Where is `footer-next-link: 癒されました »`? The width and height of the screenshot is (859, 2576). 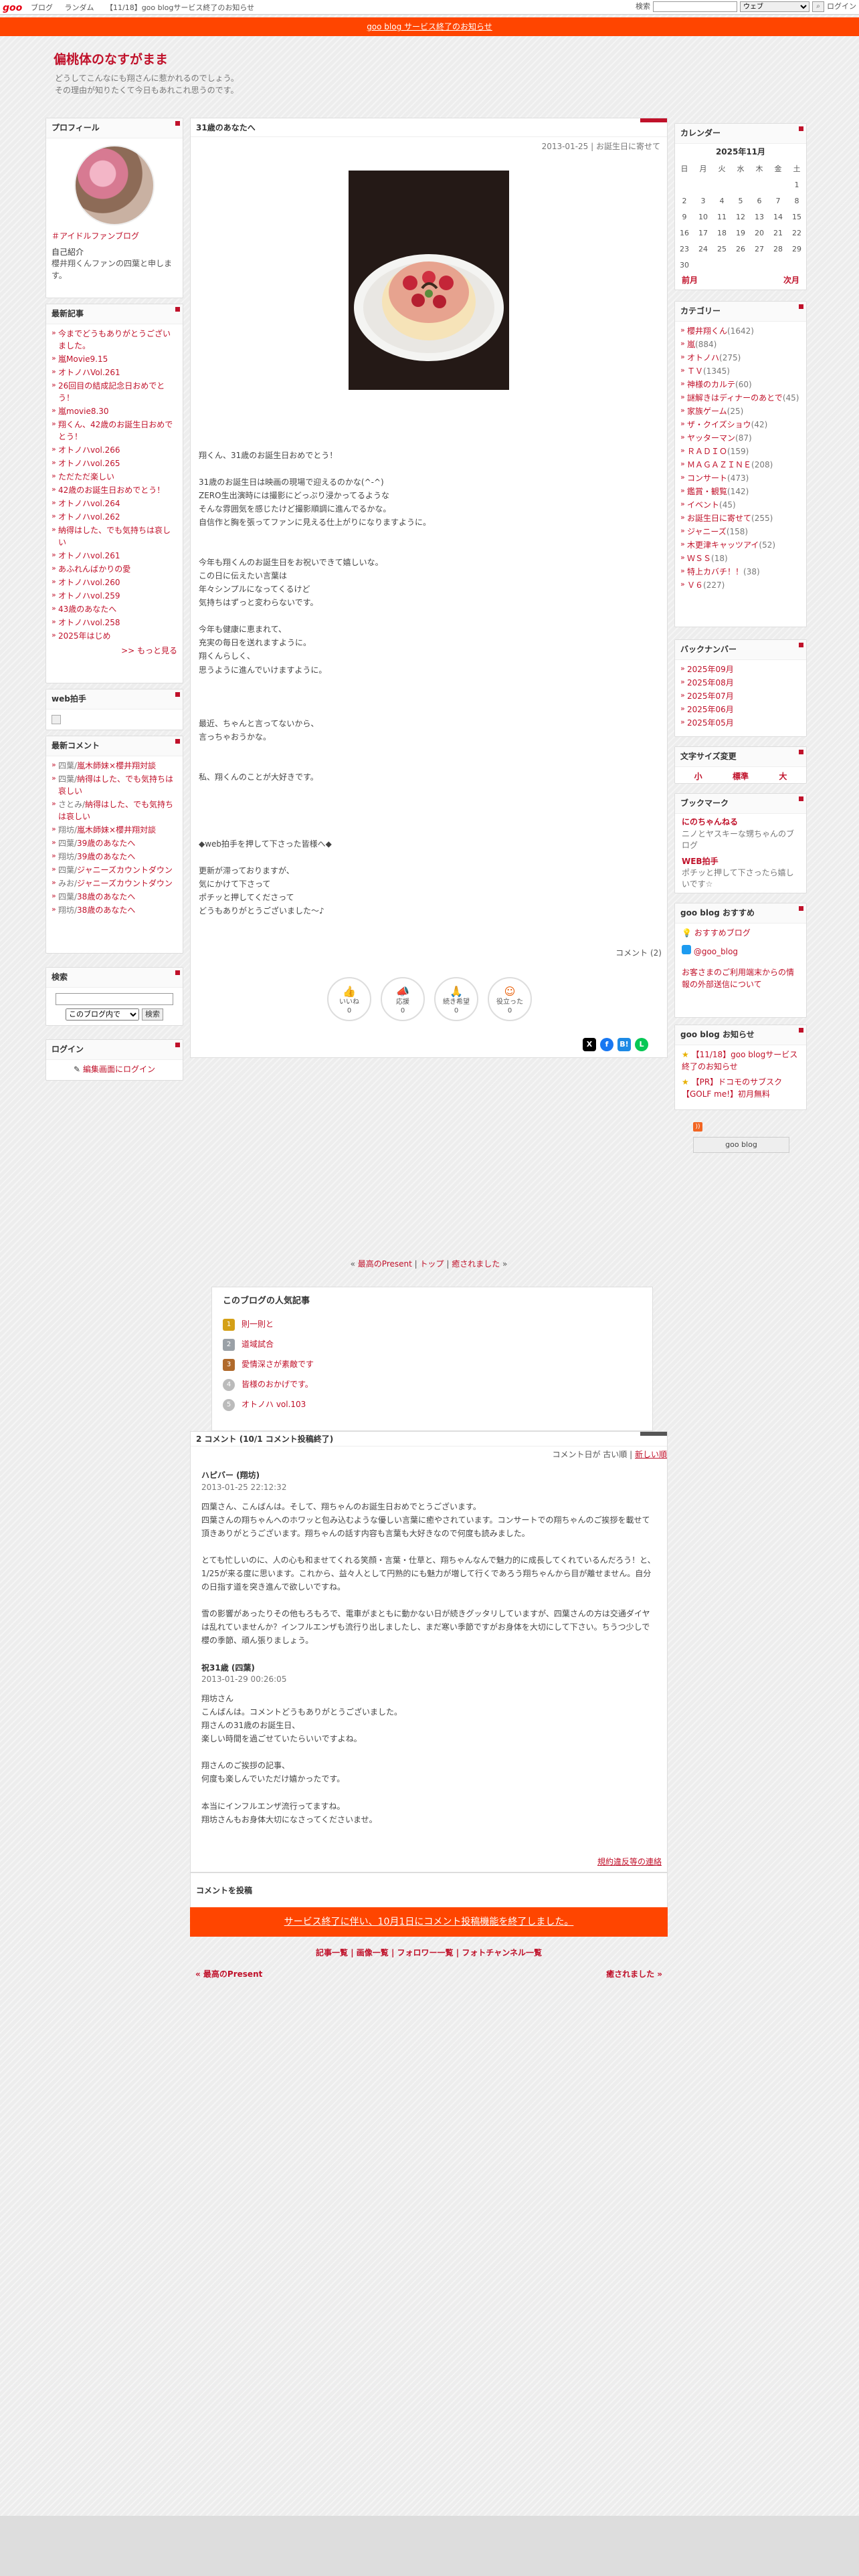 footer-next-link: 癒されました » is located at coordinates (634, 1975).